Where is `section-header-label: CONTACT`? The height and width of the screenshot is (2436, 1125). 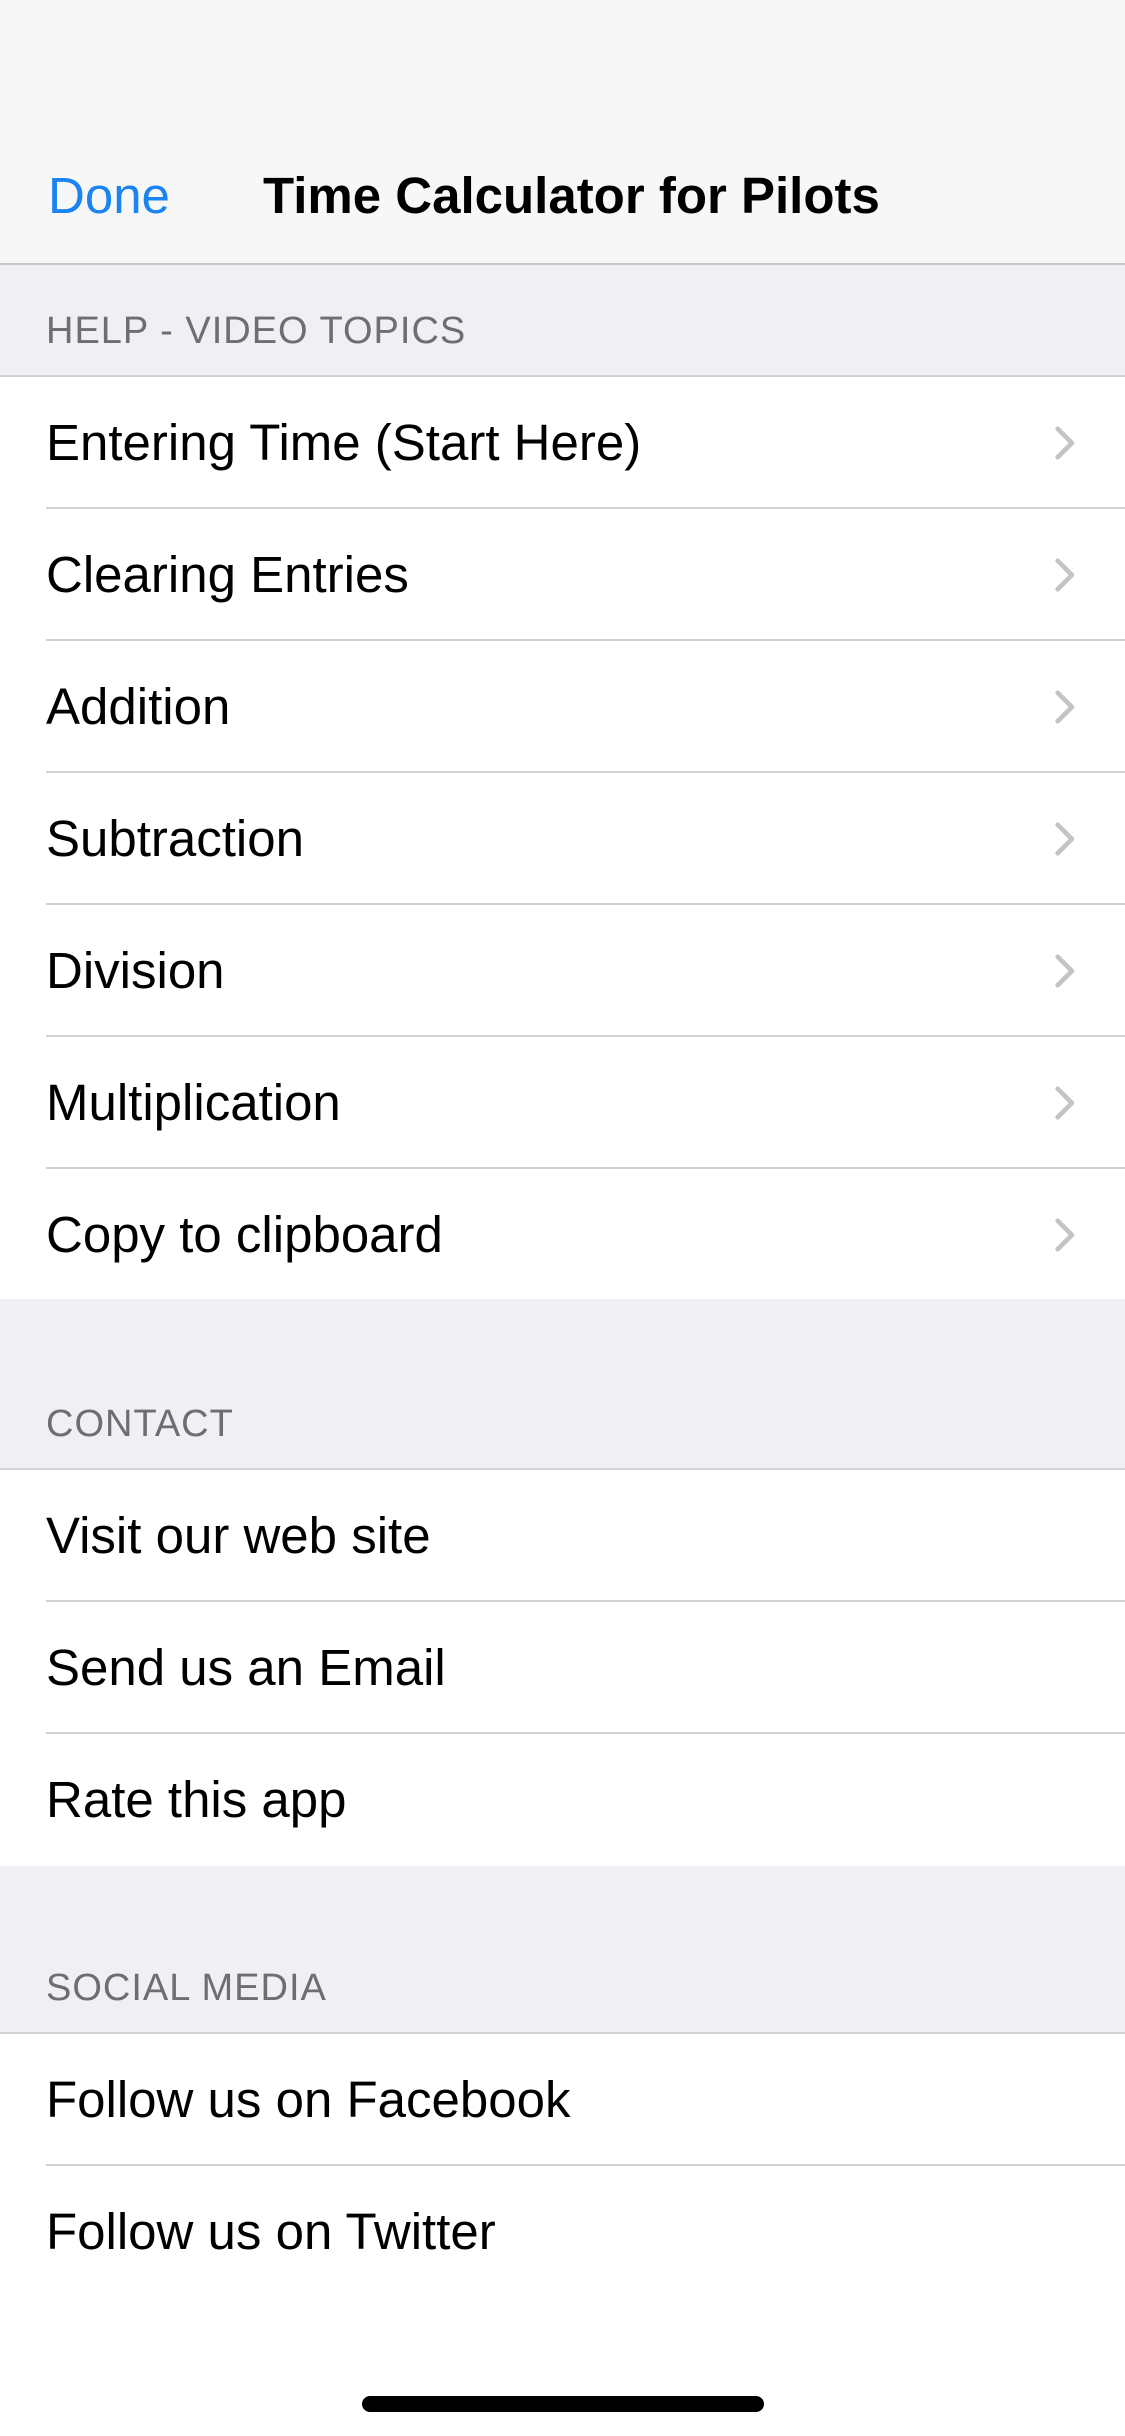 section-header-label: CONTACT is located at coordinates (140, 1424).